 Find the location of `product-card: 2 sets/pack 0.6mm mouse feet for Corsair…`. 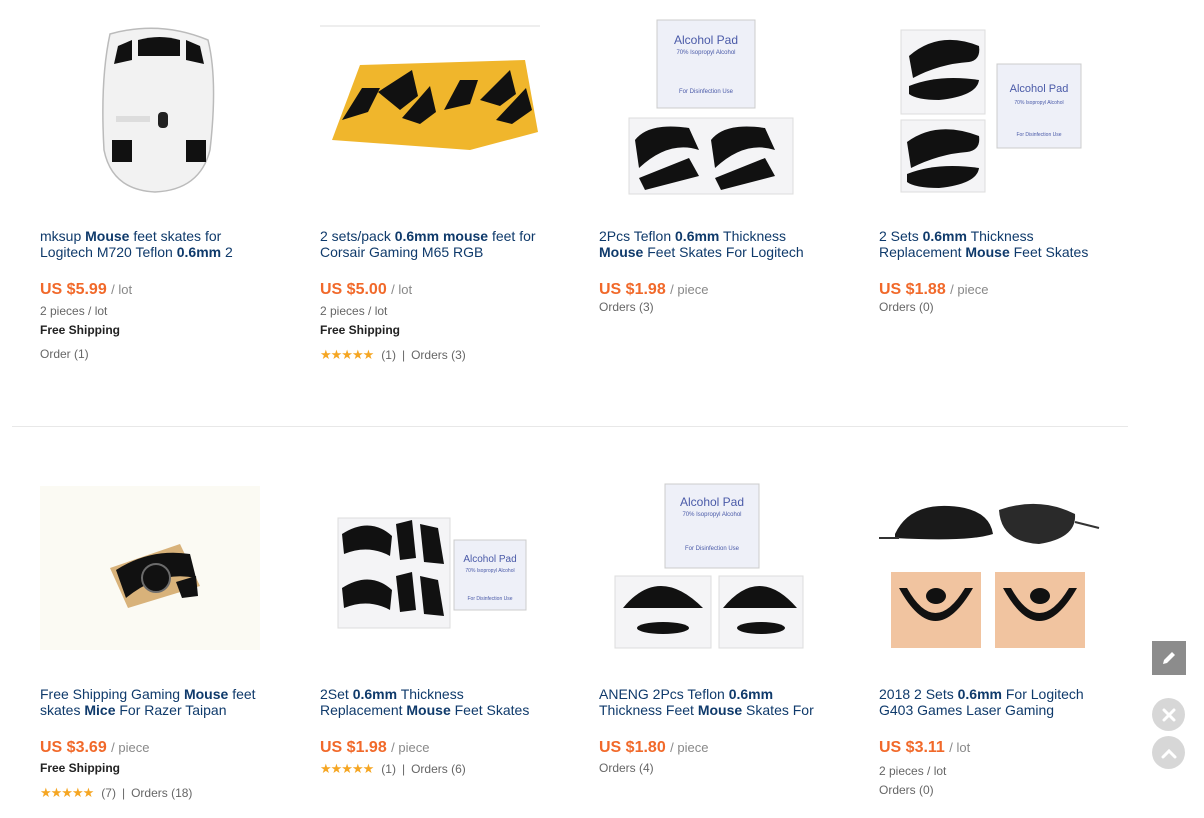

product-card: 2 sets/pack 0.6mm mouse feet for Corsair… is located at coordinates (440, 190).